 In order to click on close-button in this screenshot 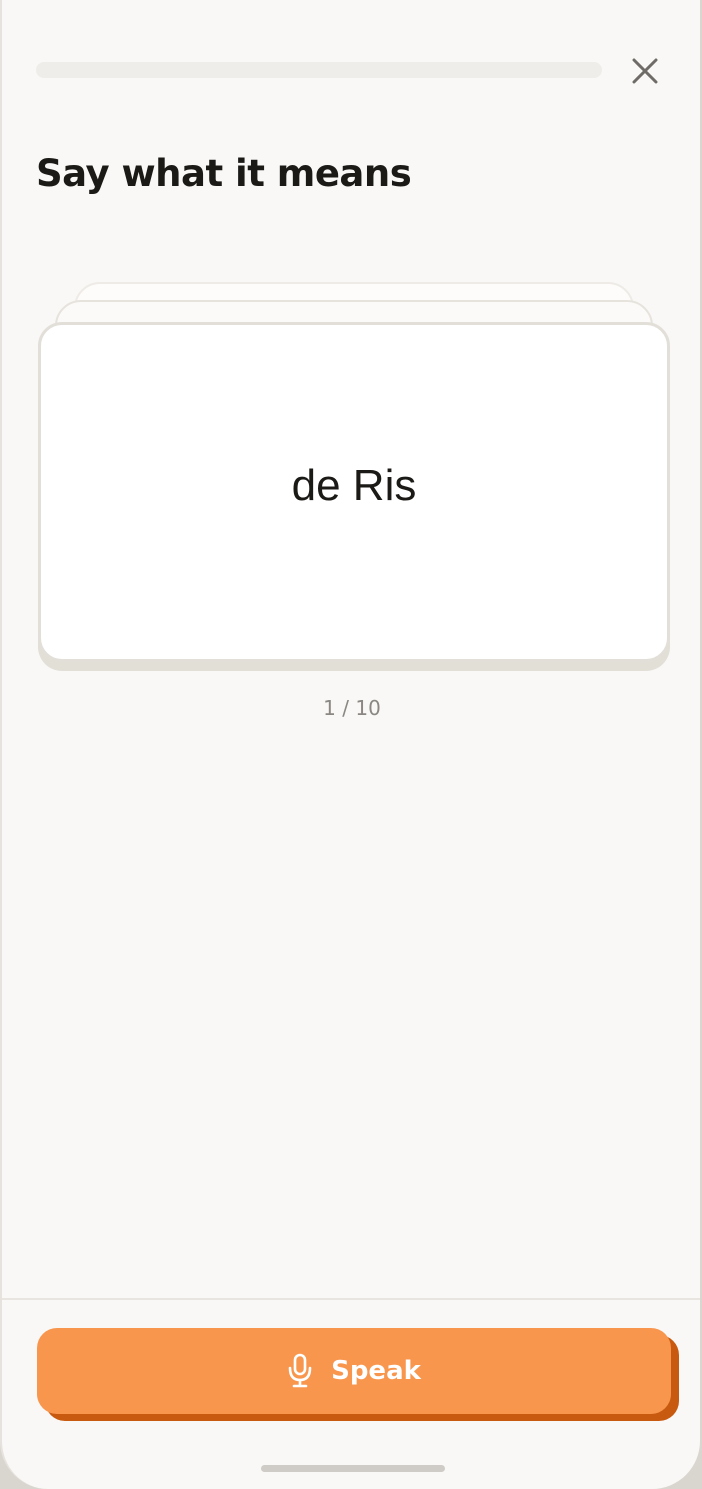, I will do `click(645, 71)`.